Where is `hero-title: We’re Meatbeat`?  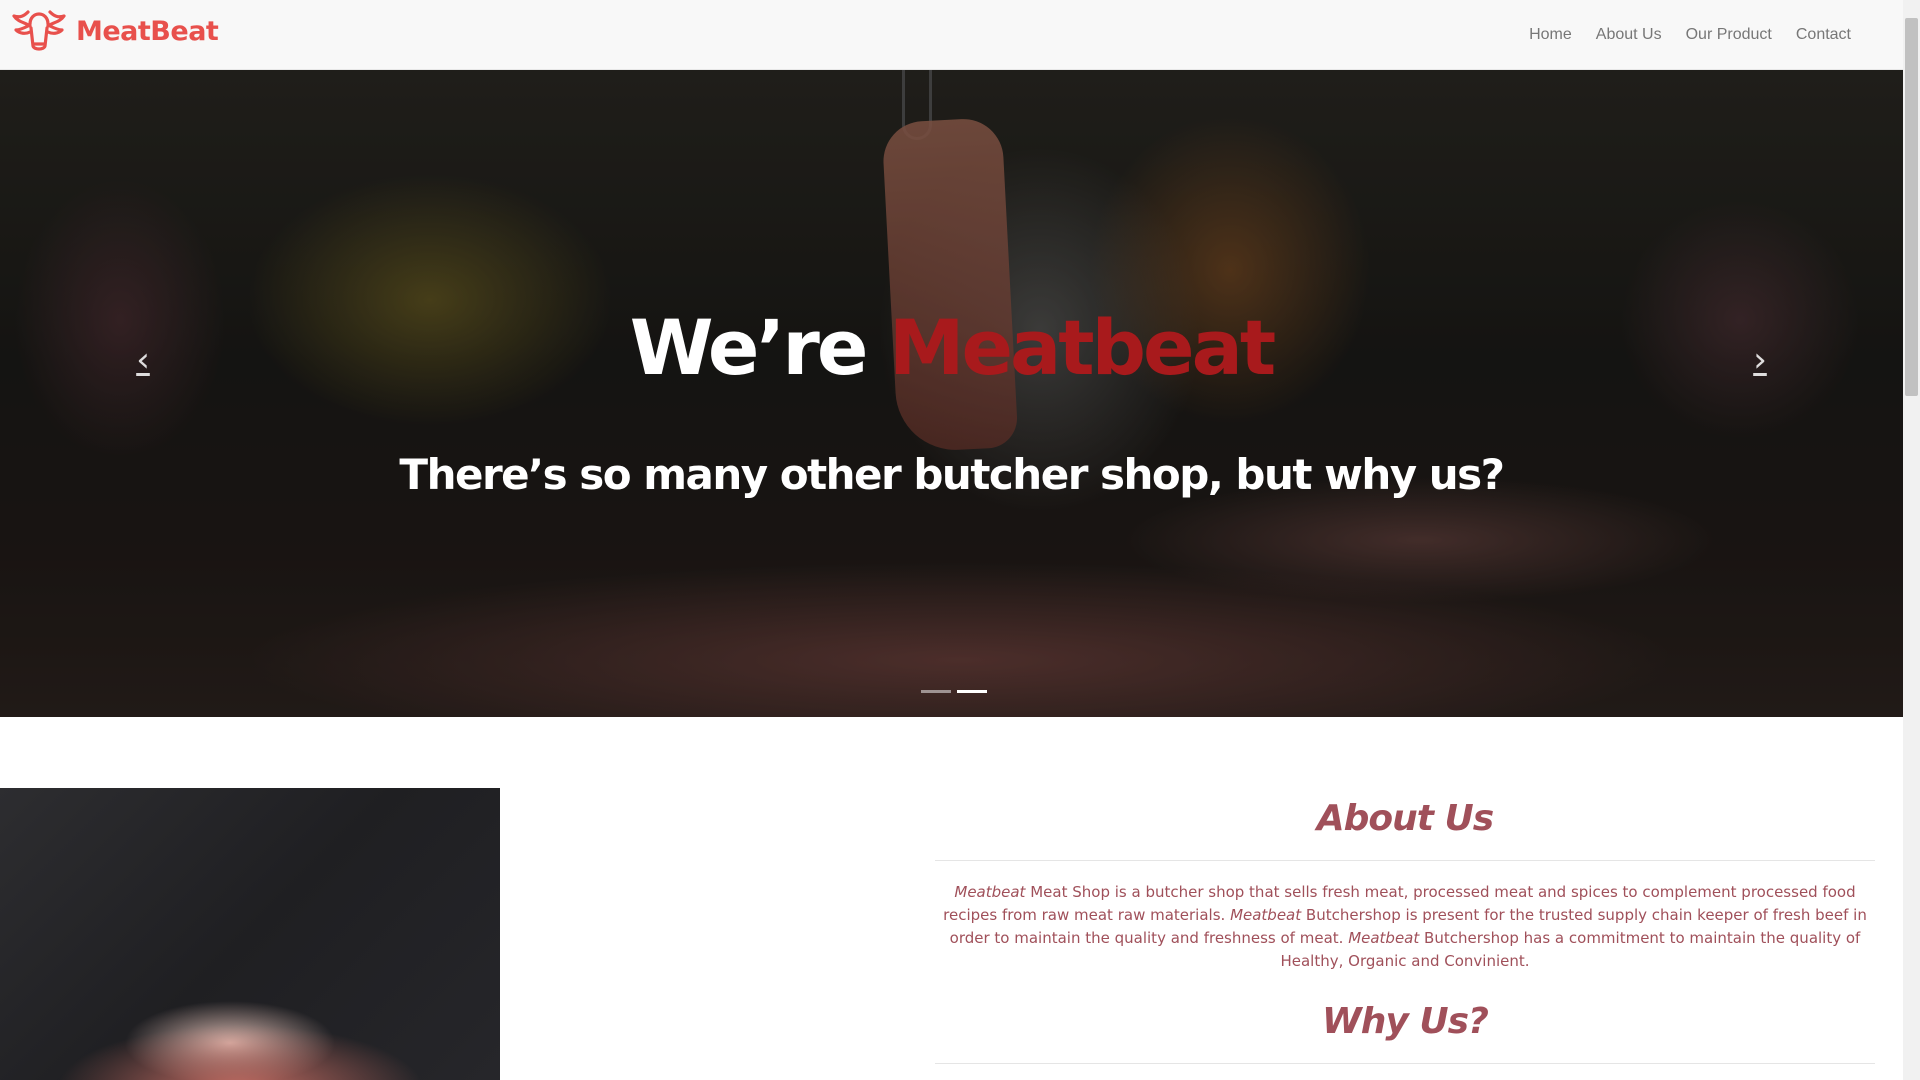 hero-title: We’re Meatbeat is located at coordinates (951, 347).